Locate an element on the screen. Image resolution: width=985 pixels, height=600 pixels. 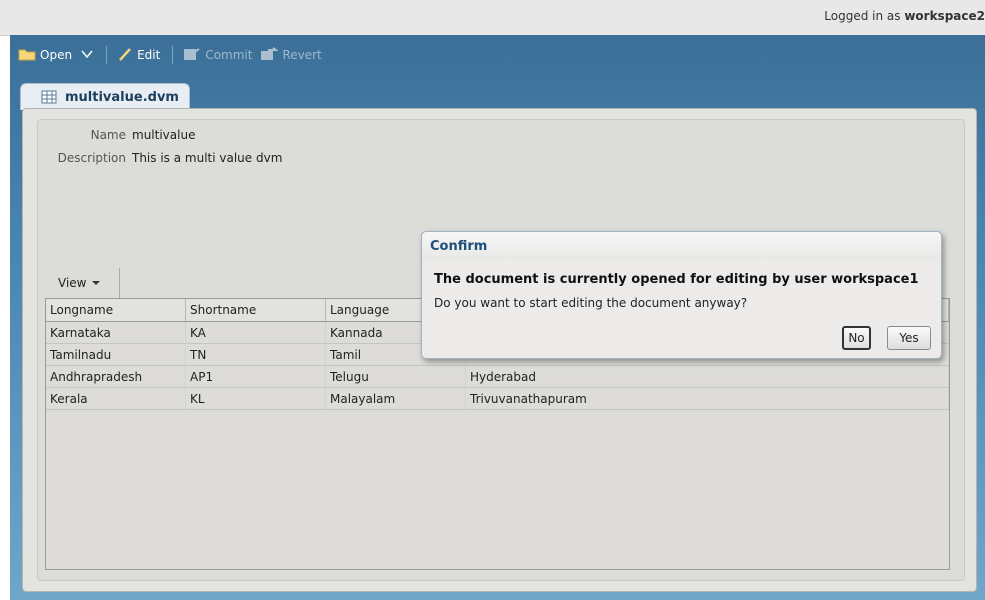
folder-icon is located at coordinates (27, 55).